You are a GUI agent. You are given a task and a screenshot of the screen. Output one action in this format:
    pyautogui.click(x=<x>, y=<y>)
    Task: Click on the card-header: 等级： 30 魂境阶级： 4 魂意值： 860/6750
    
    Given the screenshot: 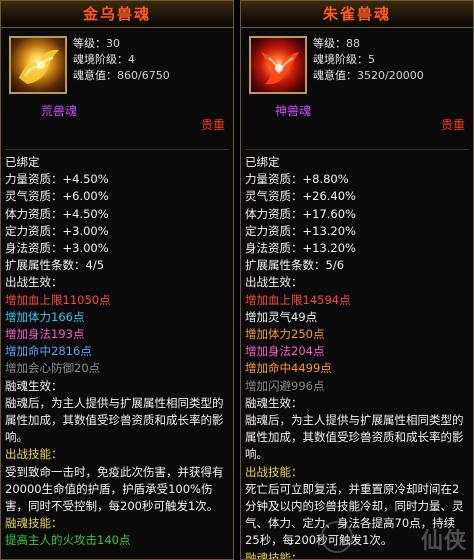 What is the action you would take?
    pyautogui.click(x=117, y=65)
    